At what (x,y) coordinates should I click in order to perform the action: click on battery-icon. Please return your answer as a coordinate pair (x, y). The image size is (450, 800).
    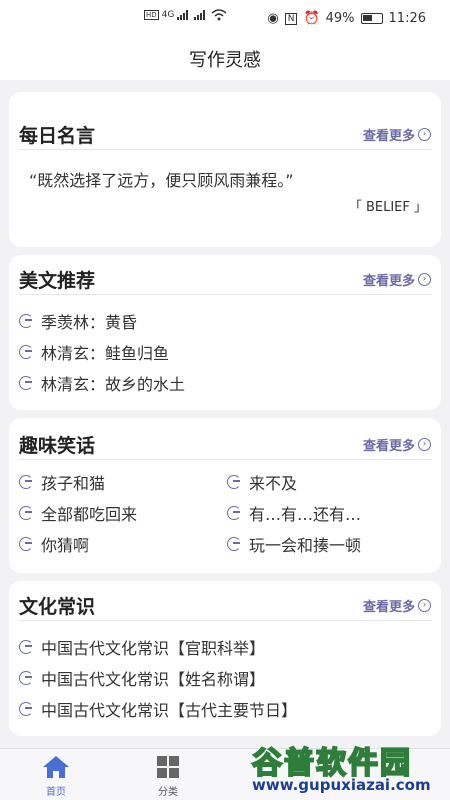
    Looking at the image, I should click on (371, 18).